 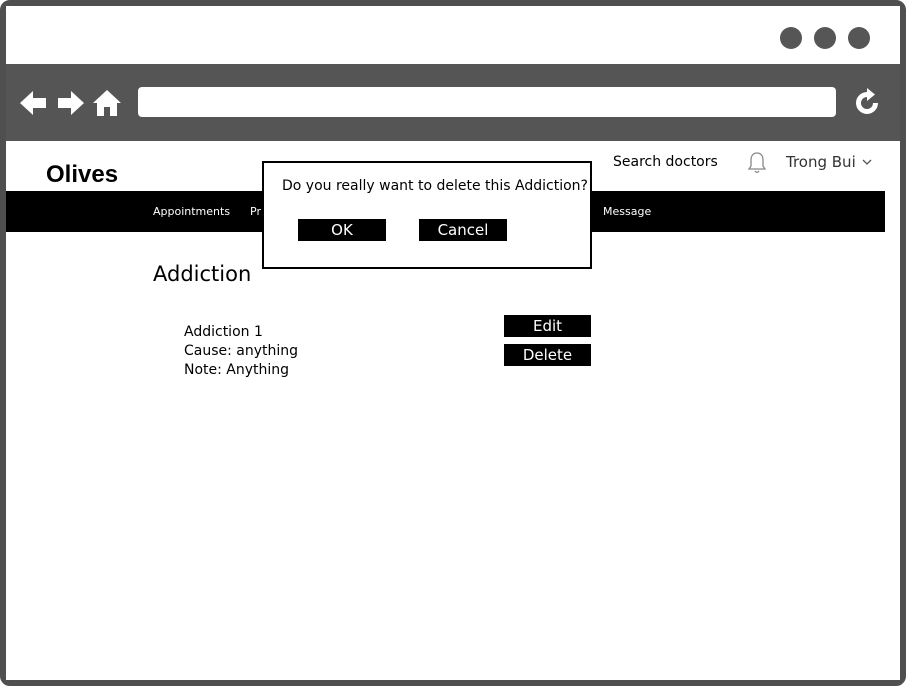 I want to click on chevron-down-icon, so click(x=867, y=162).